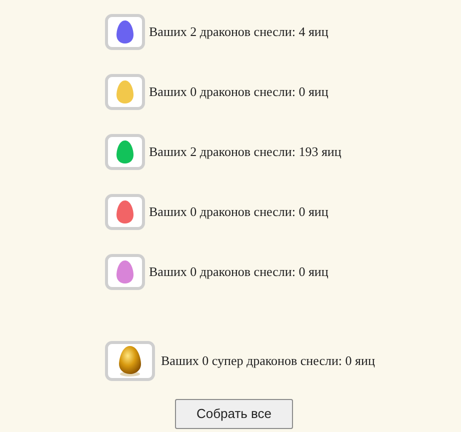 This screenshot has height=432, width=461. Describe the element at coordinates (245, 151) in the screenshot. I see `egg-count-text: Ваших 2 драконов снесли: 193 яиц` at that location.